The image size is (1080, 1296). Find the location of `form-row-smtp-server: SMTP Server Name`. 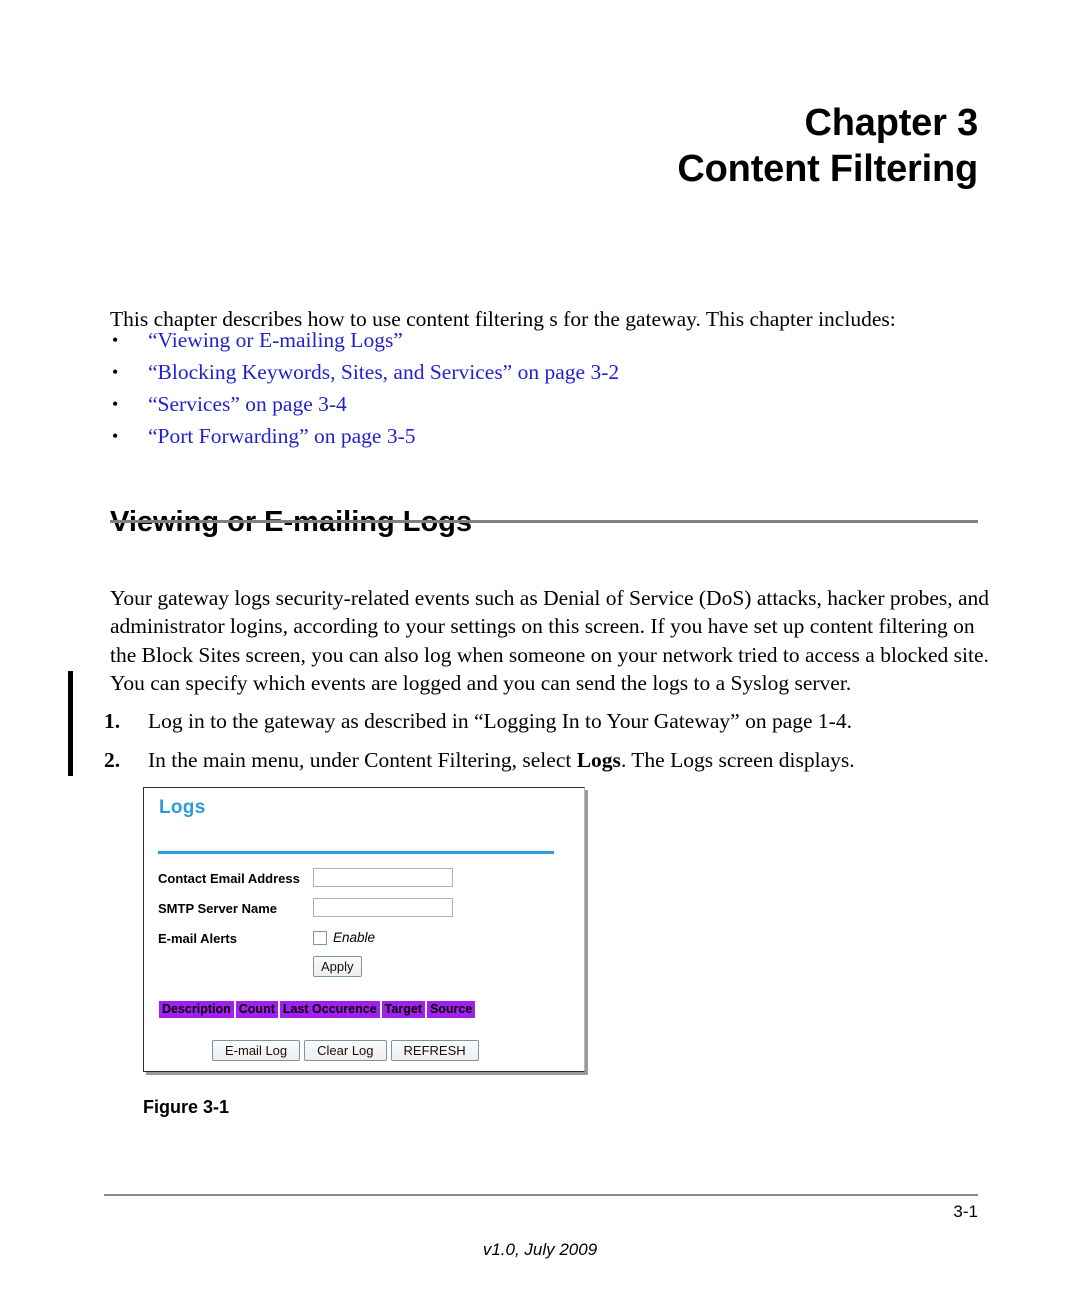

form-row-smtp-server: SMTP Server Name is located at coordinates (363, 913).